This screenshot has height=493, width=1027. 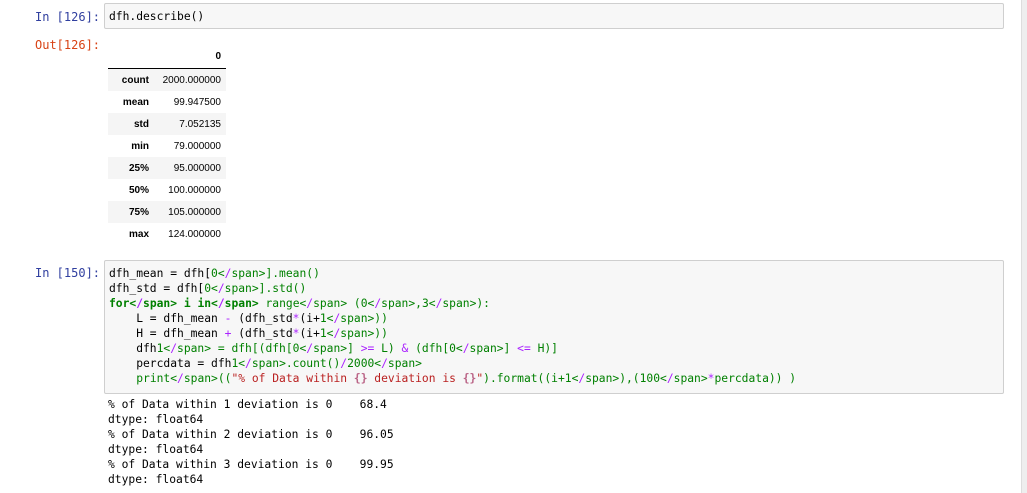 I want to click on in-prompt: In [150]:, so click(x=68, y=273).